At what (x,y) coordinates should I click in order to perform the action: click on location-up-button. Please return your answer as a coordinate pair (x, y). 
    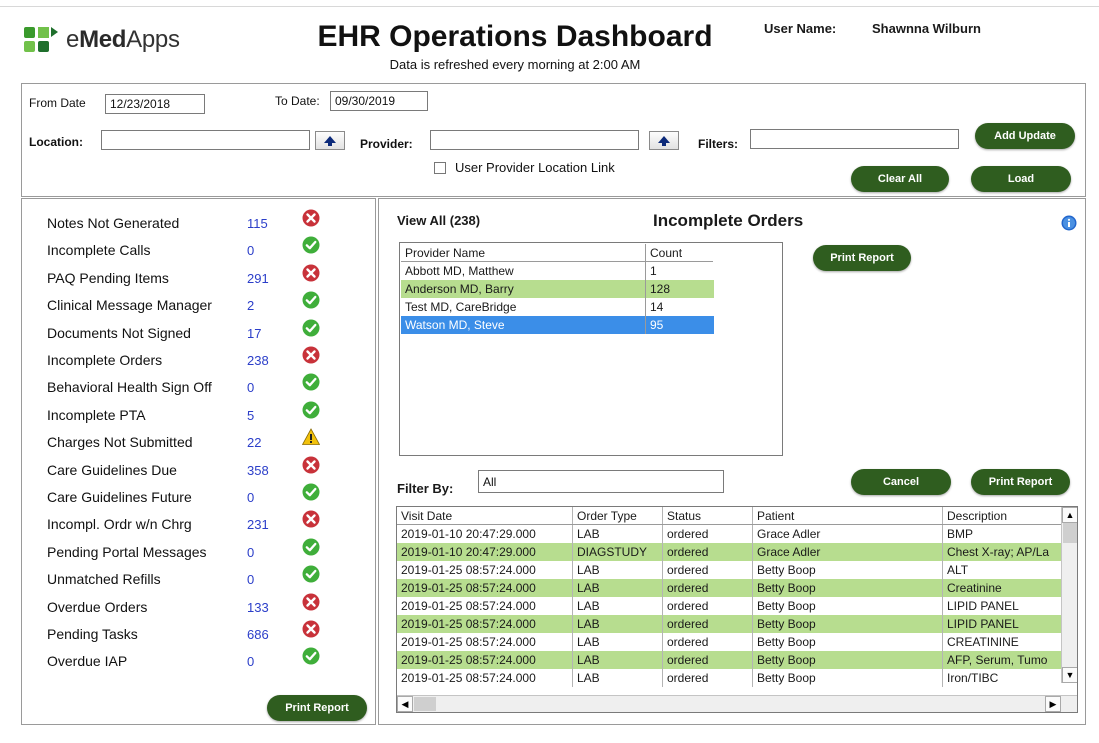
    Looking at the image, I should click on (330, 140).